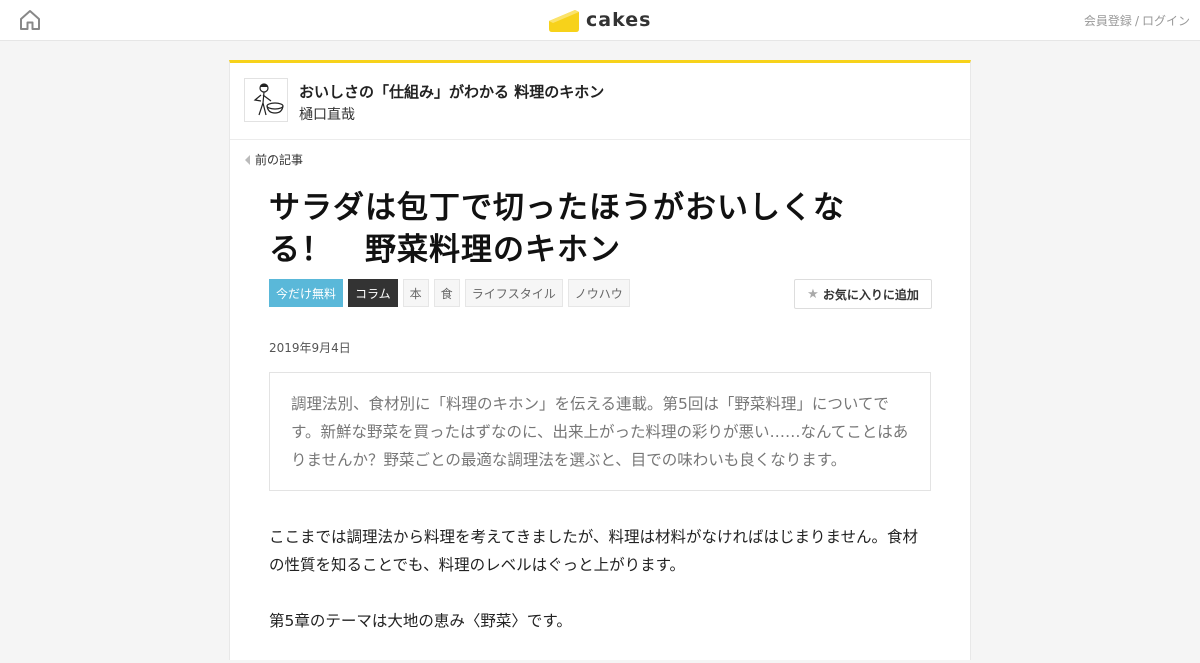  Describe the element at coordinates (373, 293) in the screenshot. I see `tag-column: コラム` at that location.